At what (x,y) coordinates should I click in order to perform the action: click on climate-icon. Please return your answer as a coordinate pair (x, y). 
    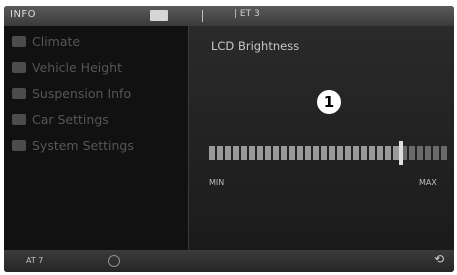
    Looking at the image, I should click on (19, 41).